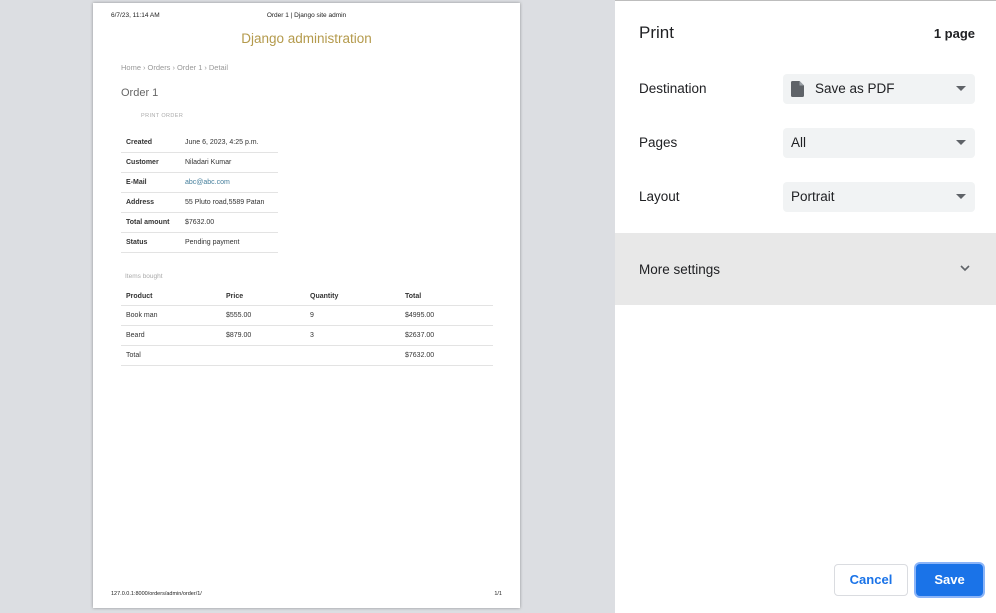 This screenshot has width=996, height=613. I want to click on panel-title: Print, so click(656, 32).